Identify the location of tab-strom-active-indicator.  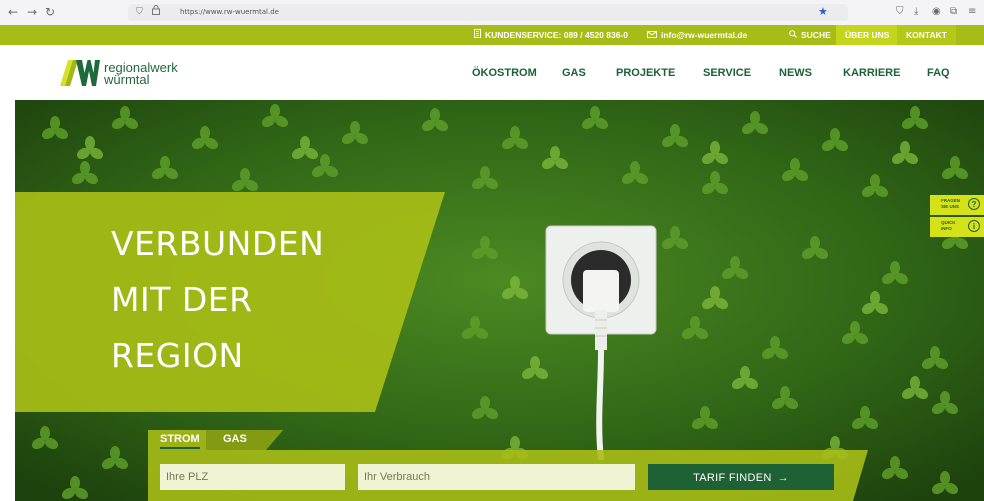
(180, 448).